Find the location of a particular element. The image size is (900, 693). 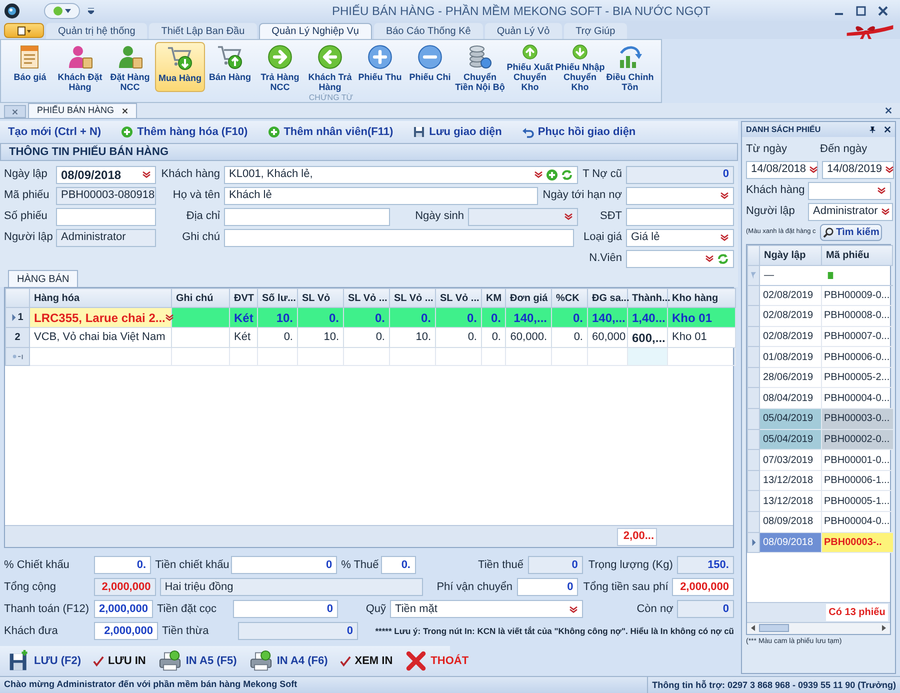

dropdown-field: 08/09/2018 is located at coordinates (106, 175).